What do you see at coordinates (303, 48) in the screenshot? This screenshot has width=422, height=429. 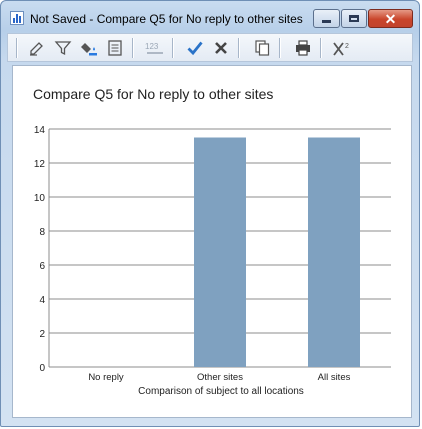 I see `print-icon` at bounding box center [303, 48].